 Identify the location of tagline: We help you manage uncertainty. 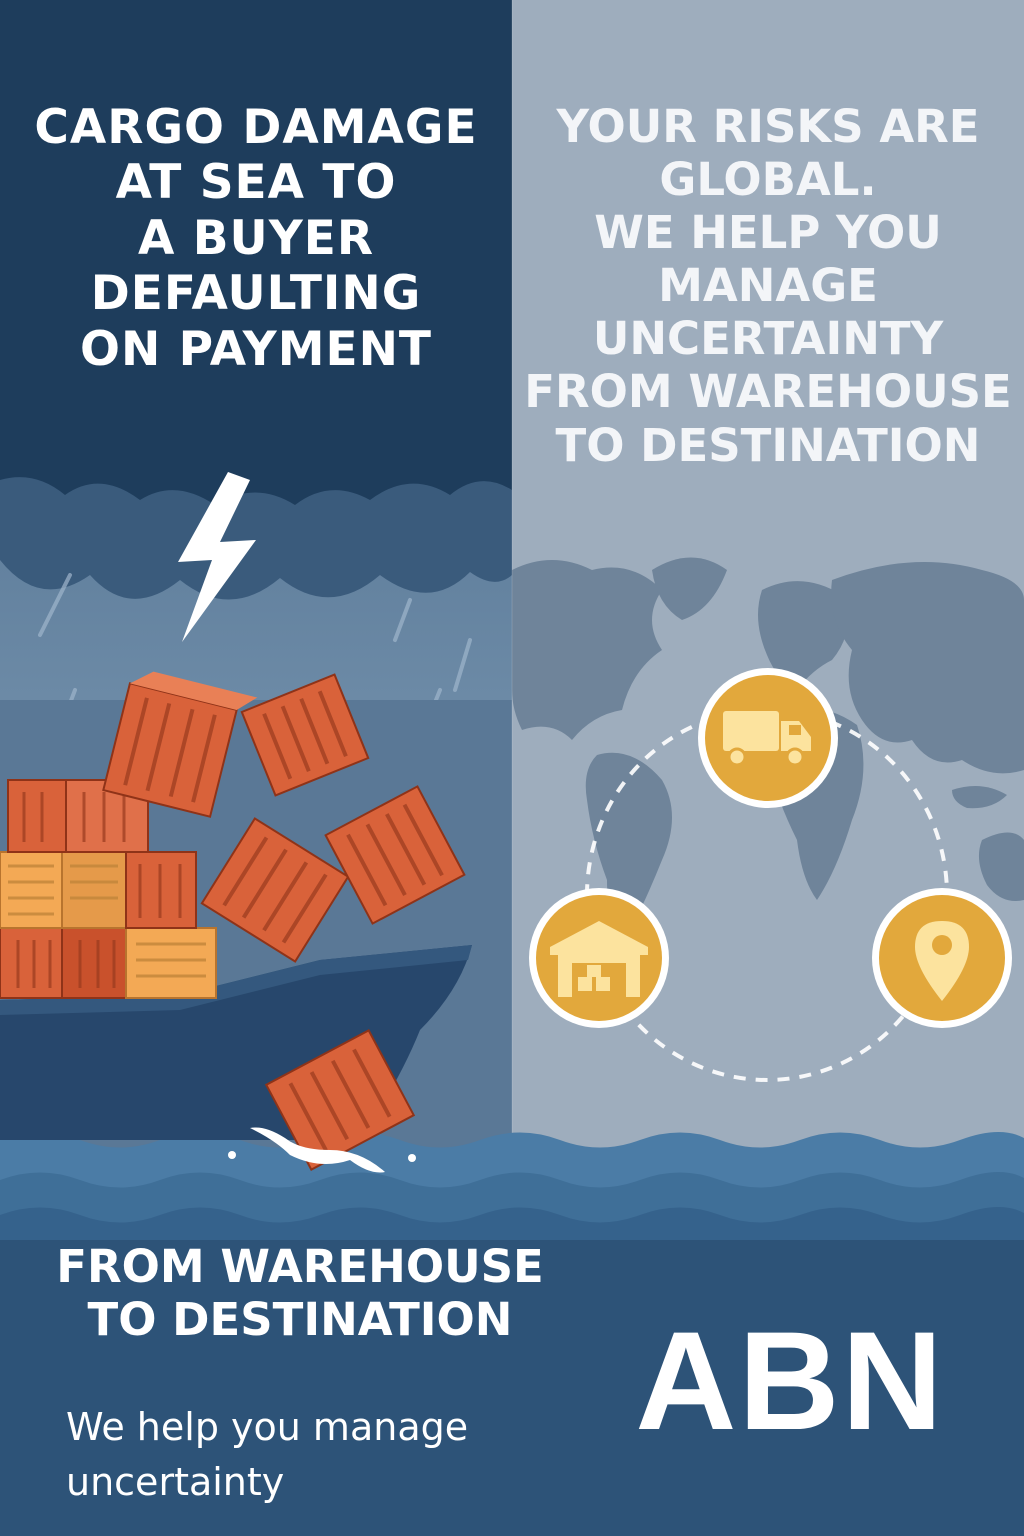
(267, 1455).